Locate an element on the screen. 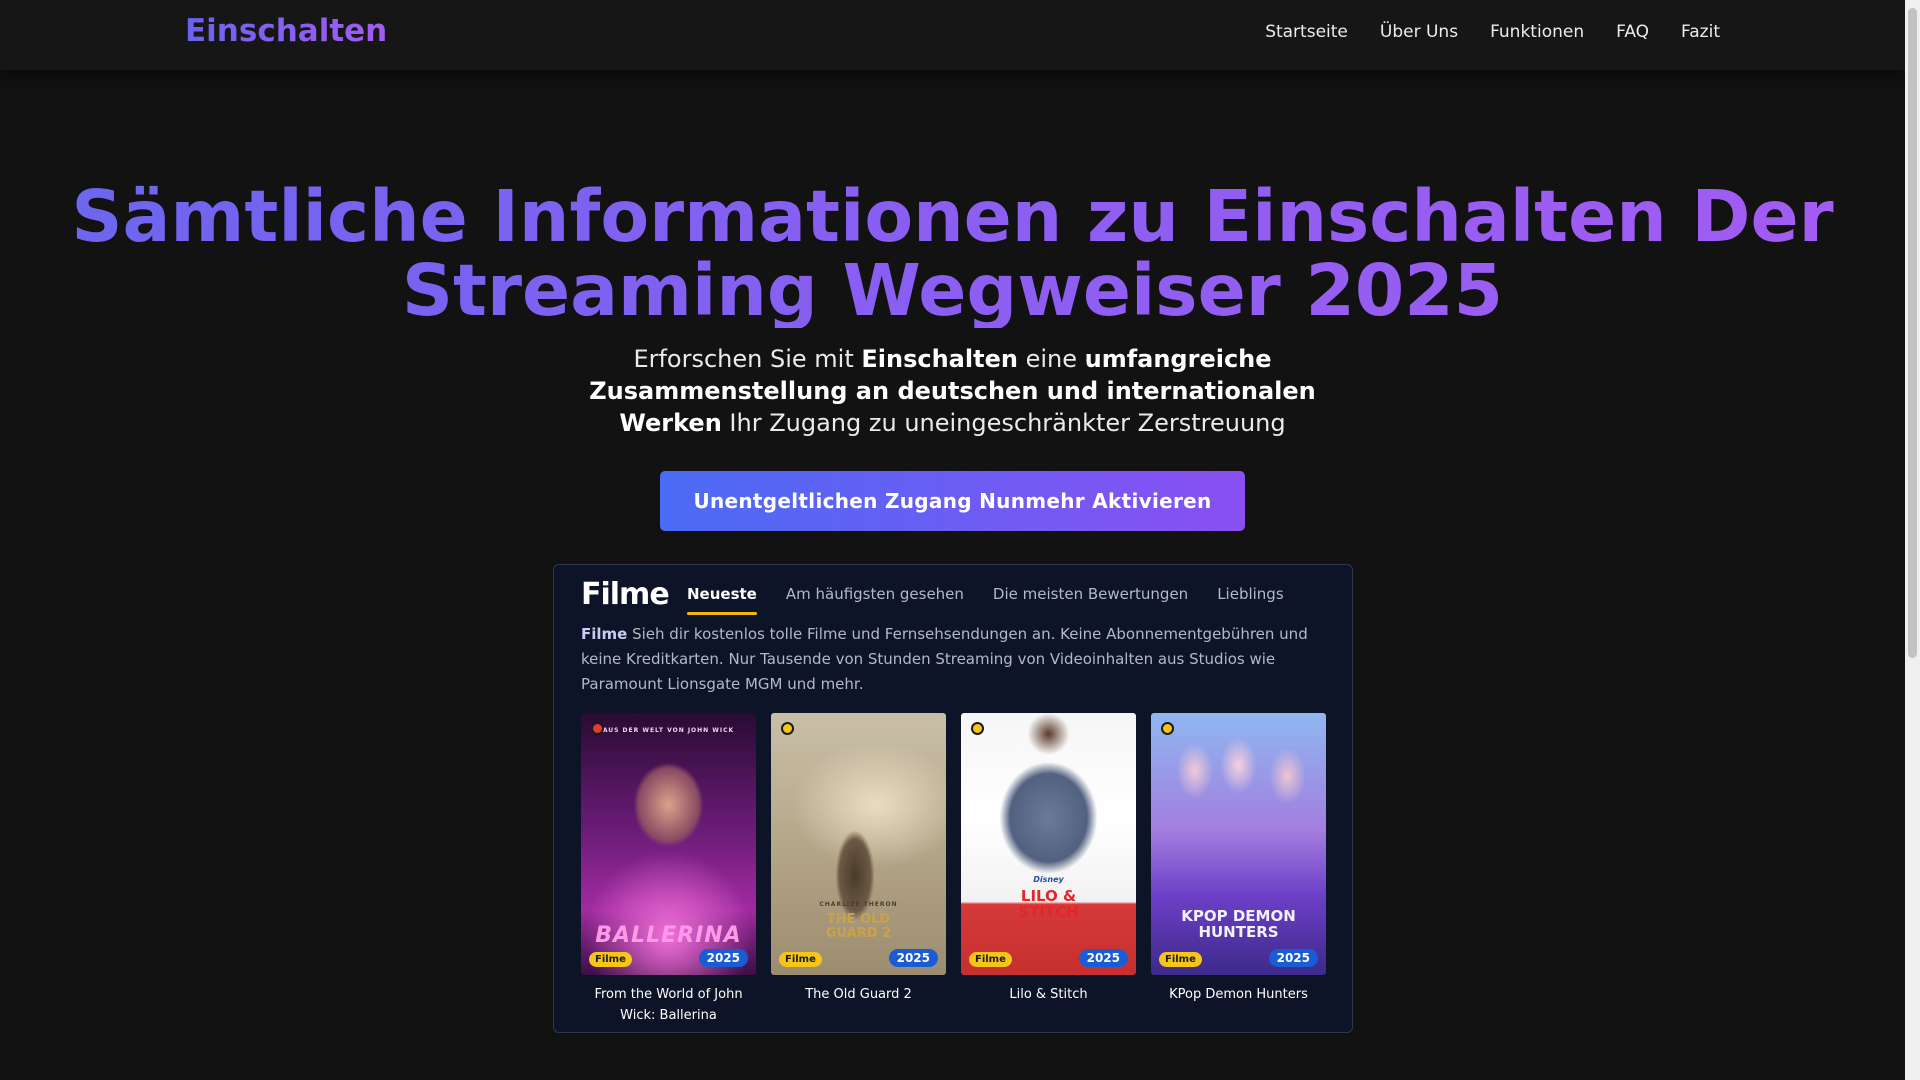 The image size is (1920, 1080). hero-title-line2: Streaming Wegweiser 2025 is located at coordinates (952, 290).